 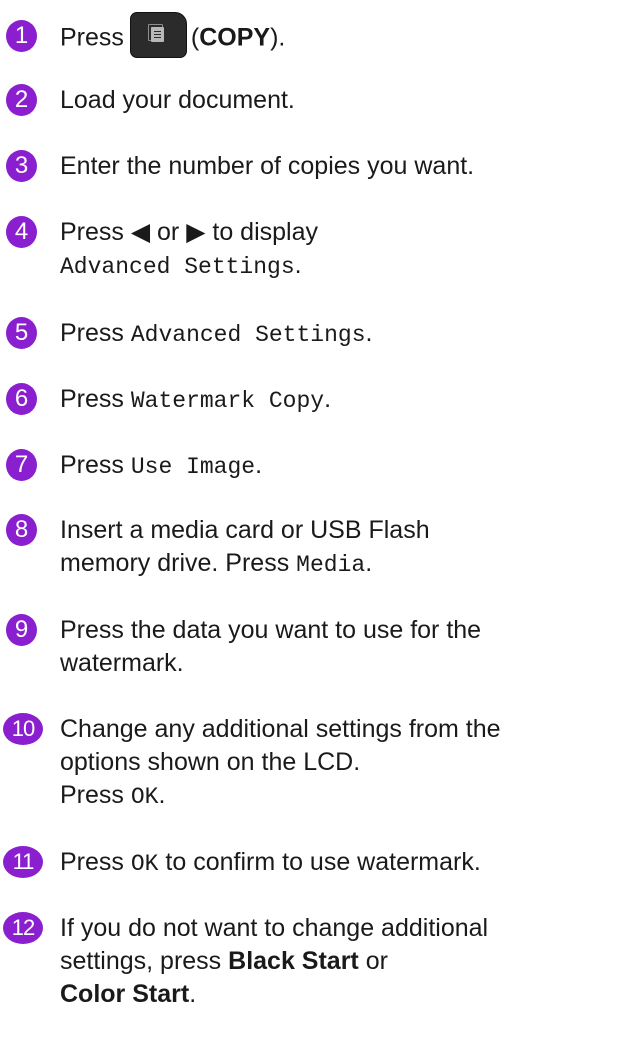 I want to click on step-text: Press Use Image., so click(x=336, y=466).